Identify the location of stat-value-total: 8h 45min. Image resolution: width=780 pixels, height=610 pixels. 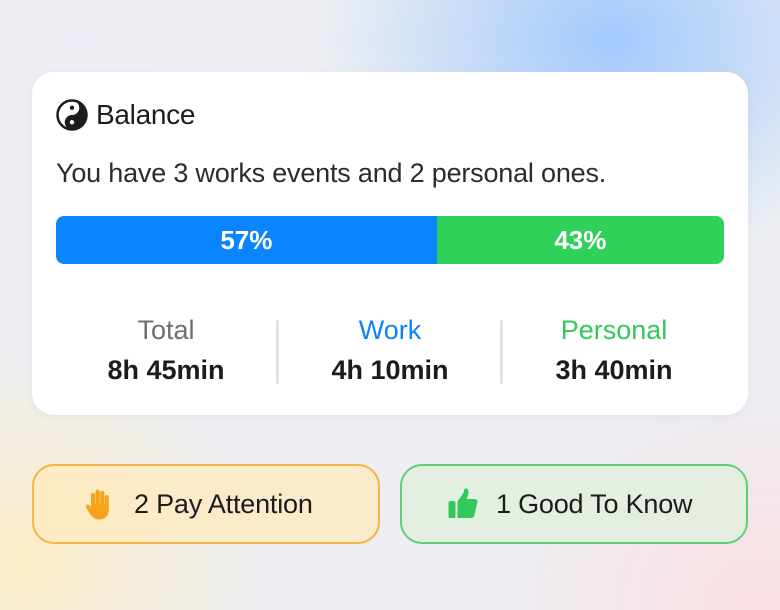
(166, 370).